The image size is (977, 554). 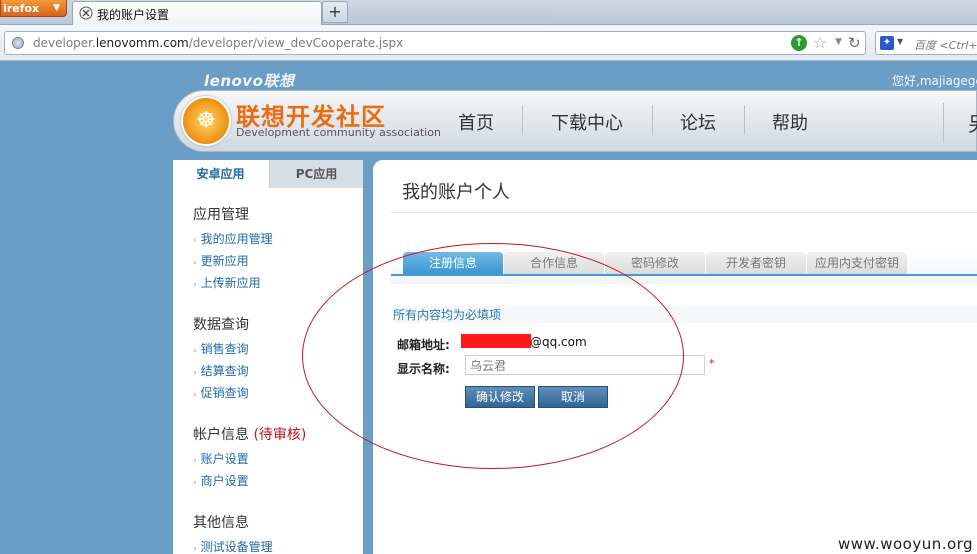 I want to click on sidebar-item-merchant-settings: › 商户设置, so click(x=221, y=480).